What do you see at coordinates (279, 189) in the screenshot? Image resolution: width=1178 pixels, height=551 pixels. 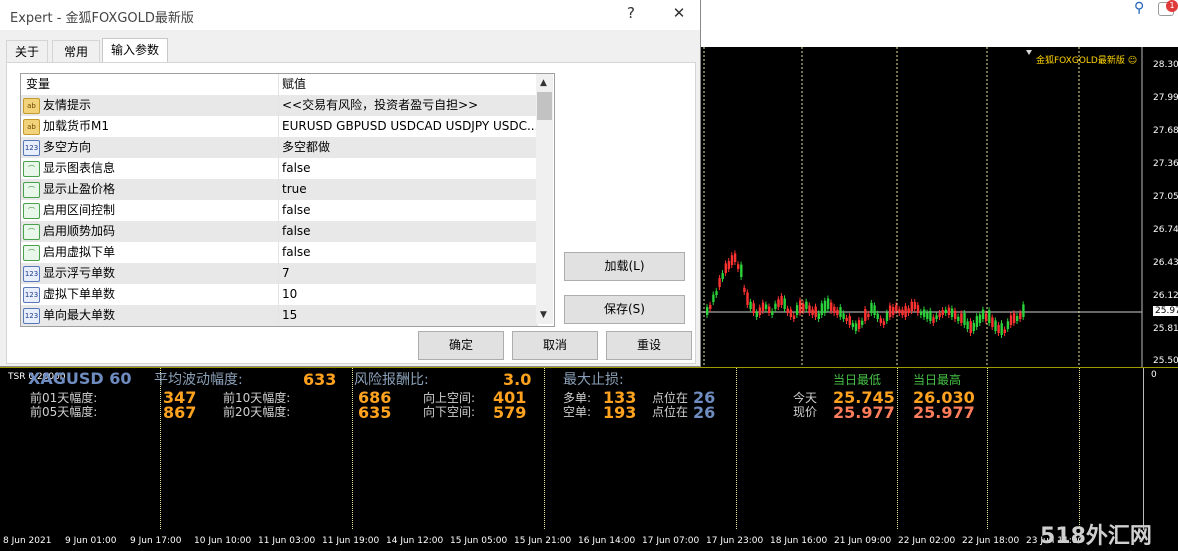 I see `table-row: ⌒ 显示止盈价格 true` at bounding box center [279, 189].